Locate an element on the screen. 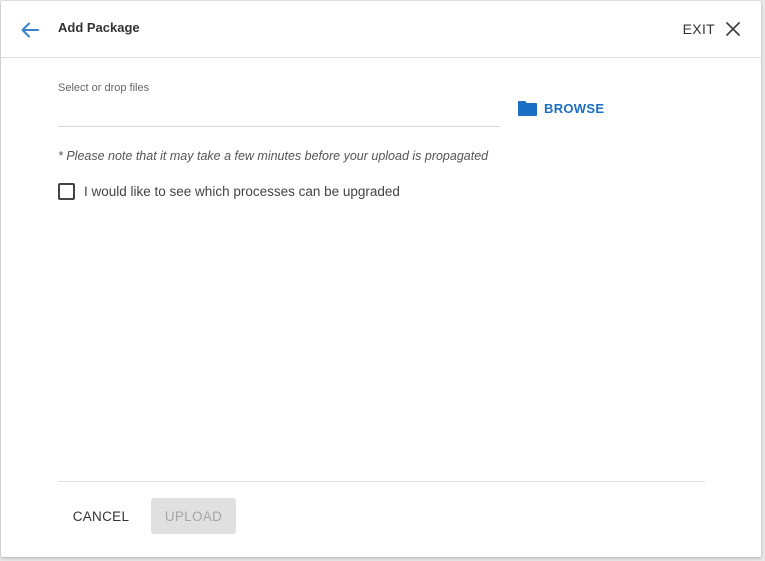  browse-label: BROWSE is located at coordinates (574, 108).